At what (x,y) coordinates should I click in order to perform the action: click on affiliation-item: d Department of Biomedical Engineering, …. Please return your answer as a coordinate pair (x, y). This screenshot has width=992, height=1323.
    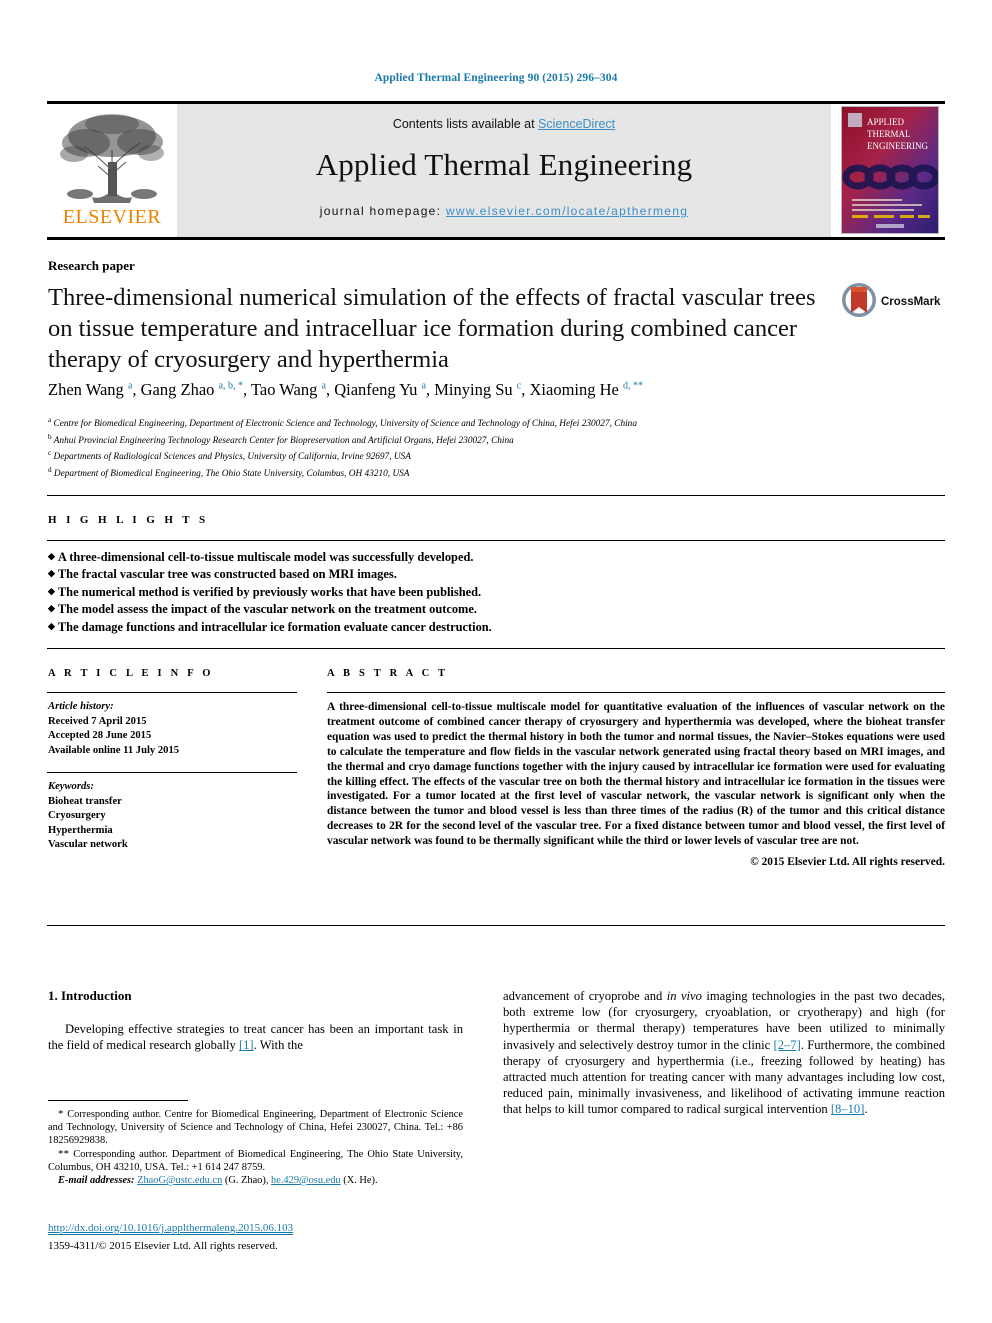
    Looking at the image, I should click on (229, 473).